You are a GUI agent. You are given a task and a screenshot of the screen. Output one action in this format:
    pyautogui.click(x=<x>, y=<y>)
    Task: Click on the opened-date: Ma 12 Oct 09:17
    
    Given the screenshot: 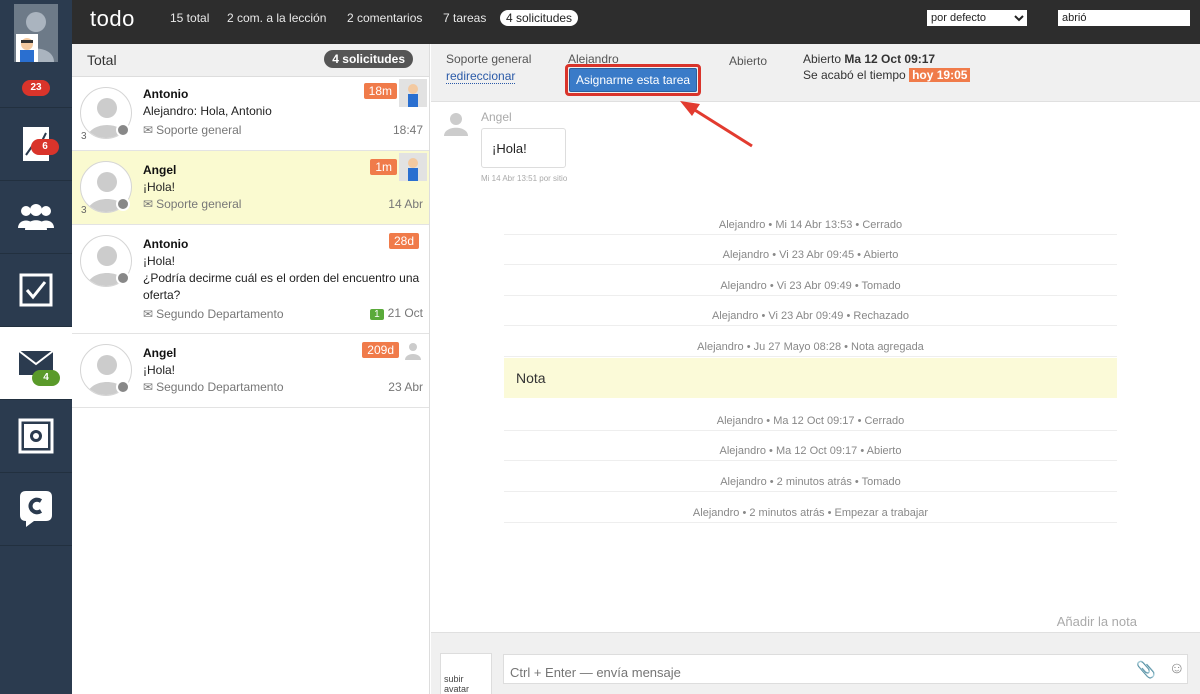 What is the action you would take?
    pyautogui.click(x=890, y=59)
    